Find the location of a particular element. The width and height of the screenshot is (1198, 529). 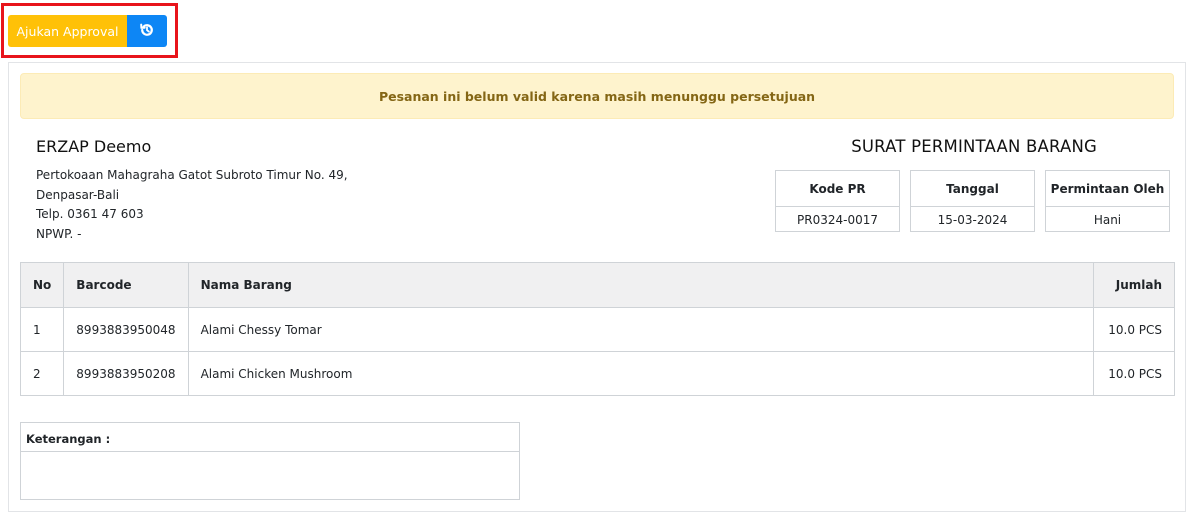

row-barcode: 8993883950208 is located at coordinates (126, 373).